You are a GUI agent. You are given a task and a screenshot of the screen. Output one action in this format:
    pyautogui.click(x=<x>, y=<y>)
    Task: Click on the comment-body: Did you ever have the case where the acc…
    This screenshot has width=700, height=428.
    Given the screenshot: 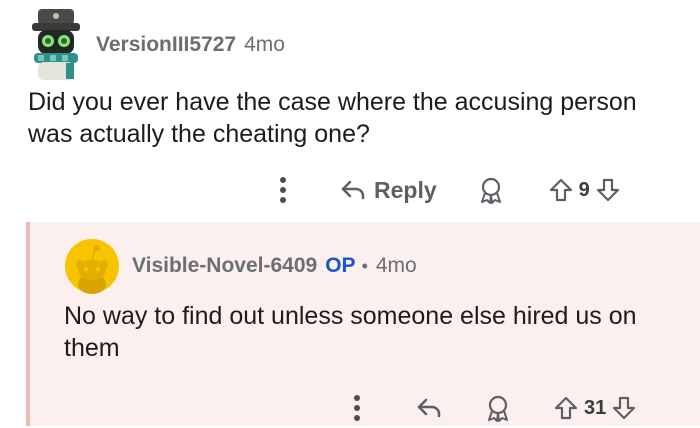 What is the action you would take?
    pyautogui.click(x=332, y=118)
    